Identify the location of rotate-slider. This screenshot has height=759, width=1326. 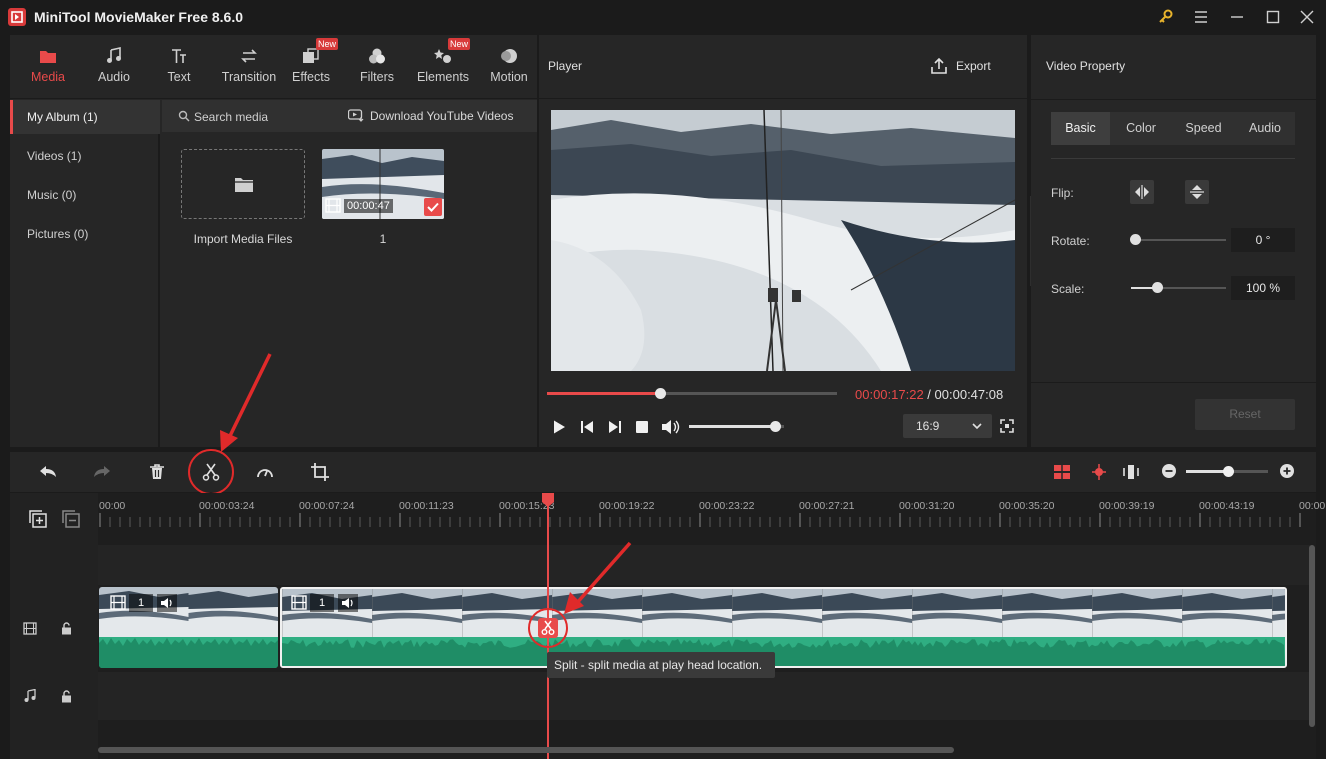
(1178, 240).